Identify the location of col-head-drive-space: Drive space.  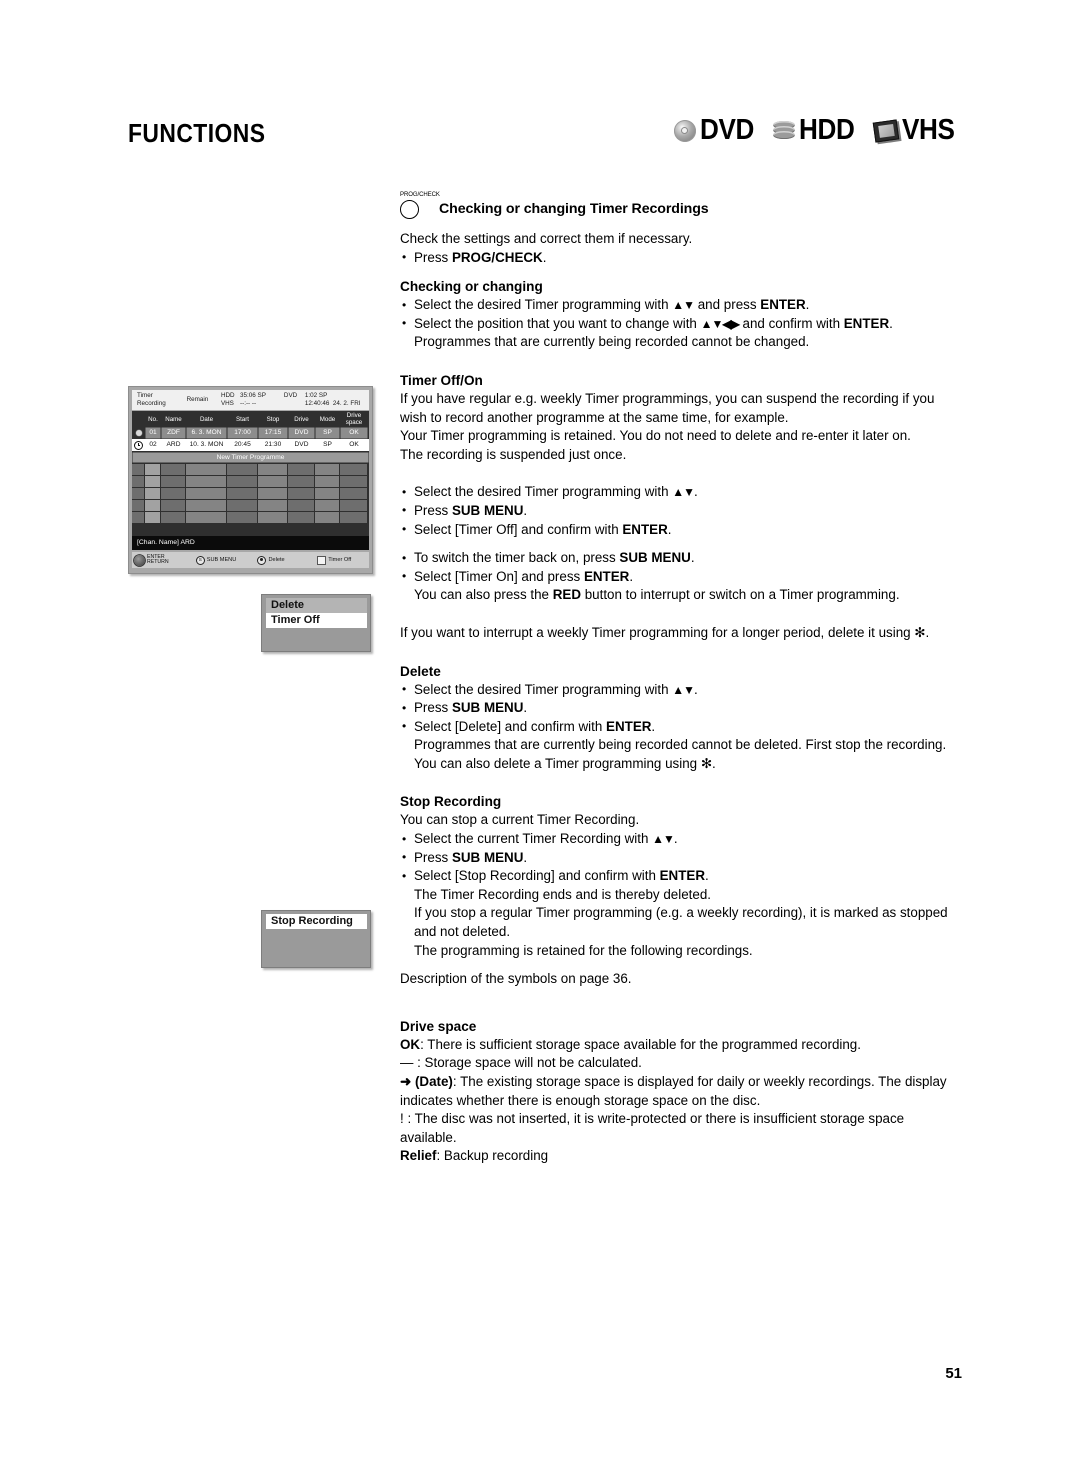
(354, 419).